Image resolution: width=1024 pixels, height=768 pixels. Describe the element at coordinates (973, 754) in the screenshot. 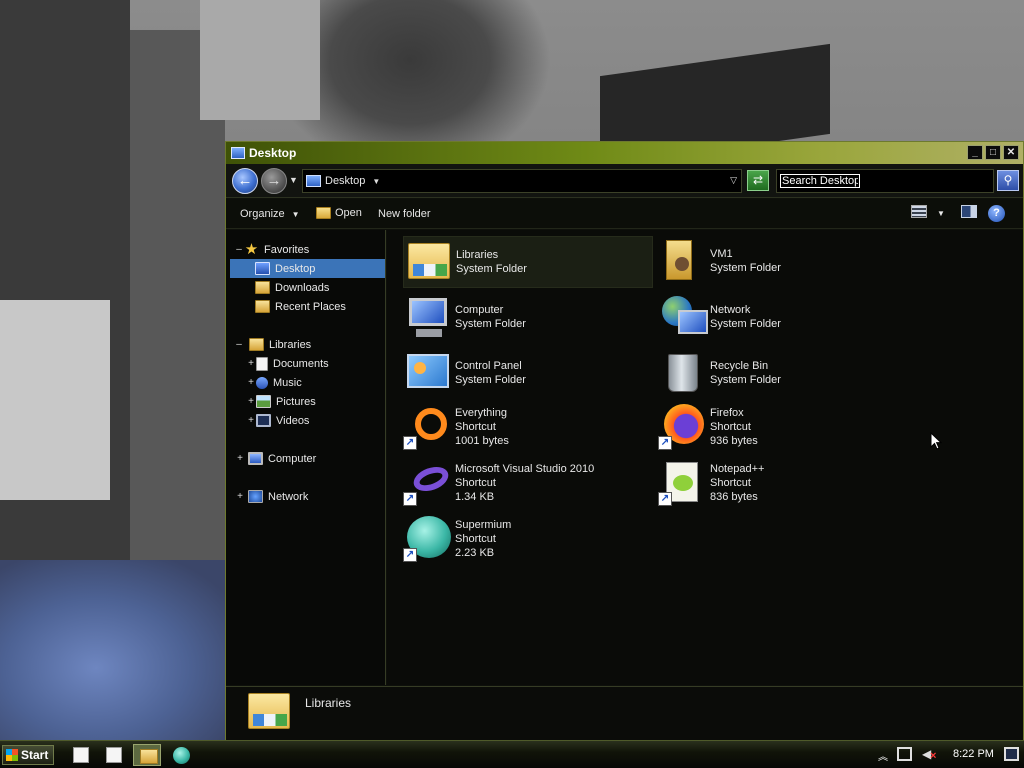

I see `clock: 8:22 PM` at that location.